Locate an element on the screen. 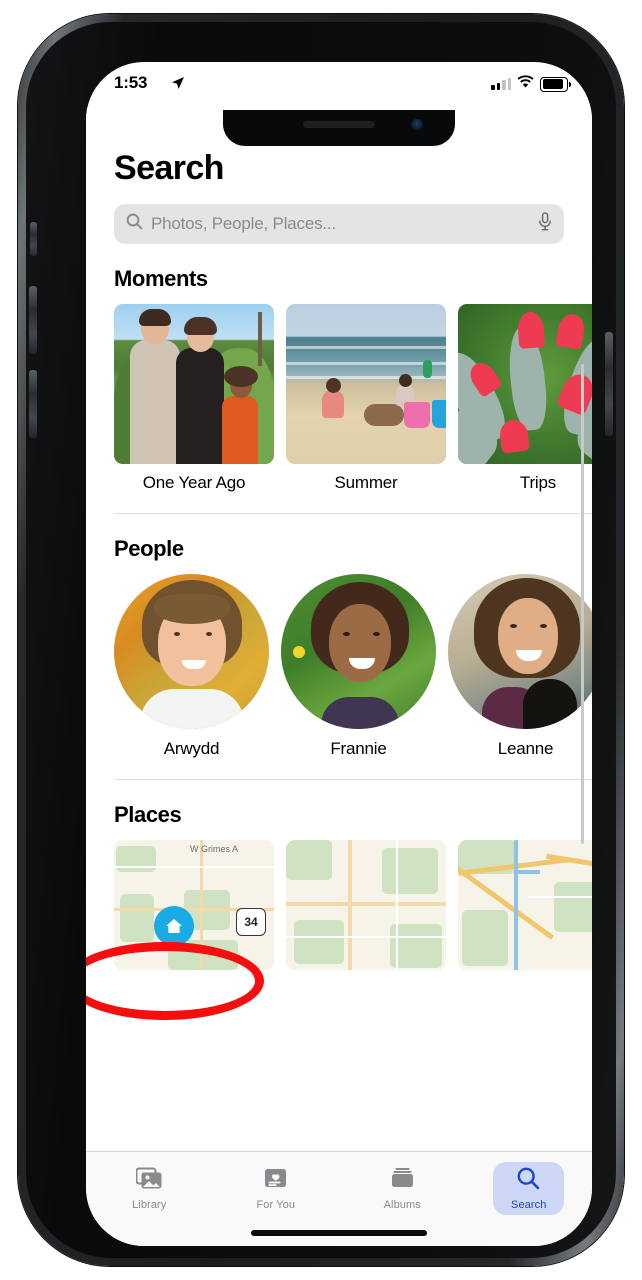 The image size is (642, 1280). home-pin-icon is located at coordinates (174, 926).